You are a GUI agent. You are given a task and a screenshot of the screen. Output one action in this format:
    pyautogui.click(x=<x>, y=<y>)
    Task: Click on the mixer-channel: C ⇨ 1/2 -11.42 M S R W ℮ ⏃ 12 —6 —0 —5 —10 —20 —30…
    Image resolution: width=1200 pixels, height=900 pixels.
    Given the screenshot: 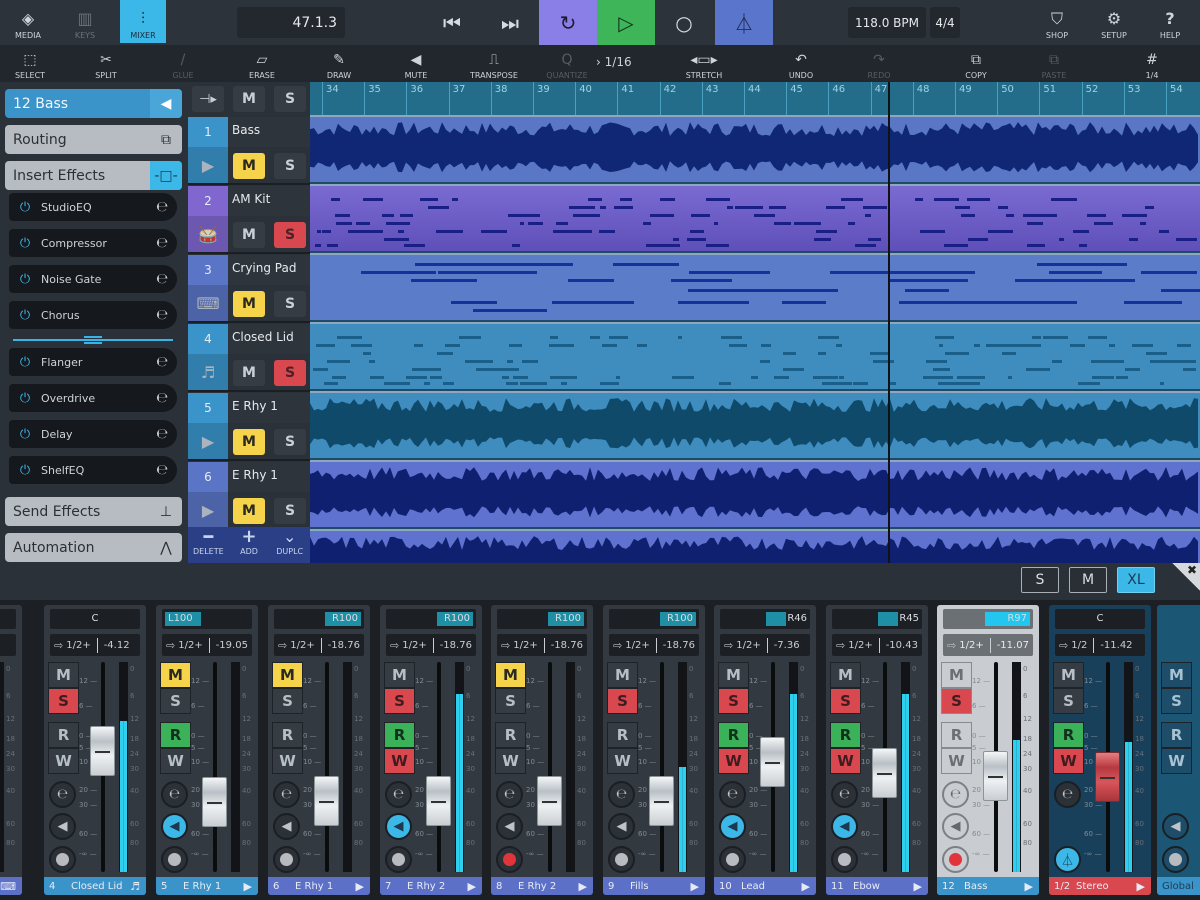 What is the action you would take?
    pyautogui.click(x=1100, y=750)
    